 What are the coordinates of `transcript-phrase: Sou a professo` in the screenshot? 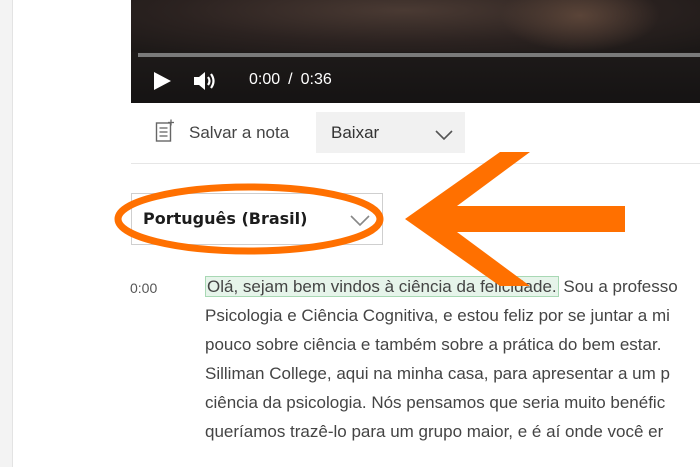 It's located at (618, 286).